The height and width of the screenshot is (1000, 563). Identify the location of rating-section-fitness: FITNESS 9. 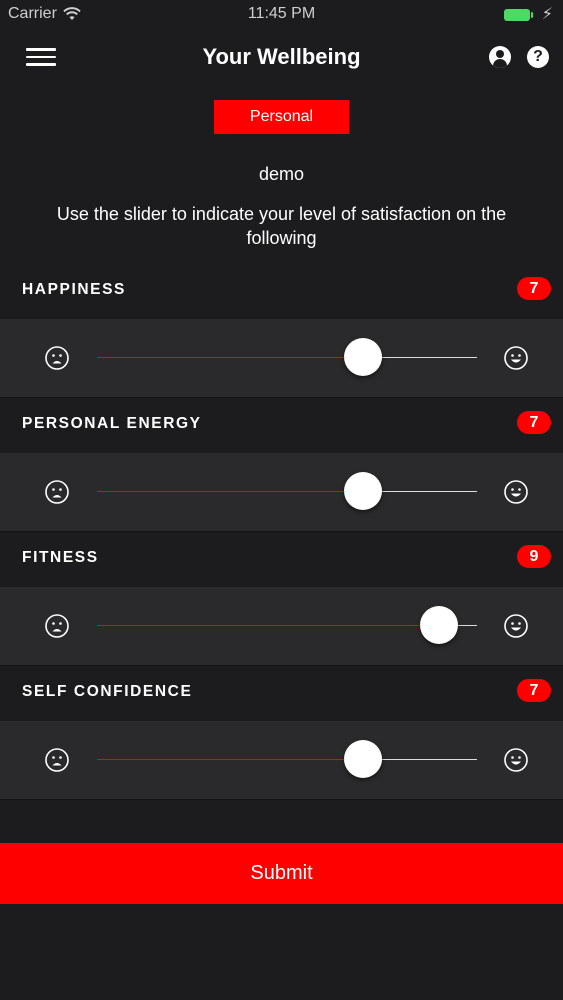
(281, 599).